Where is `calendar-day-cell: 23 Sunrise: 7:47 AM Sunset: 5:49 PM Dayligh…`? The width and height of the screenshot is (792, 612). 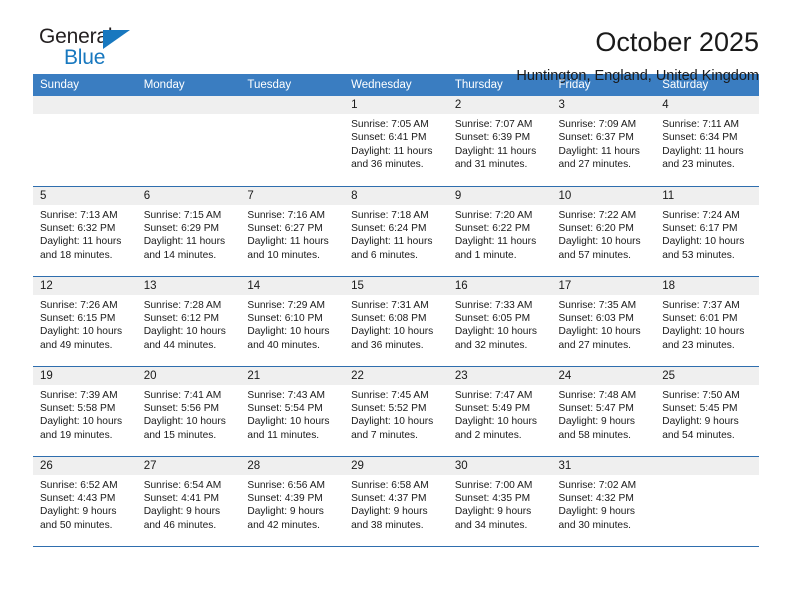 calendar-day-cell: 23 Sunrise: 7:47 AM Sunset: 5:49 PM Dayligh… is located at coordinates (499, 410).